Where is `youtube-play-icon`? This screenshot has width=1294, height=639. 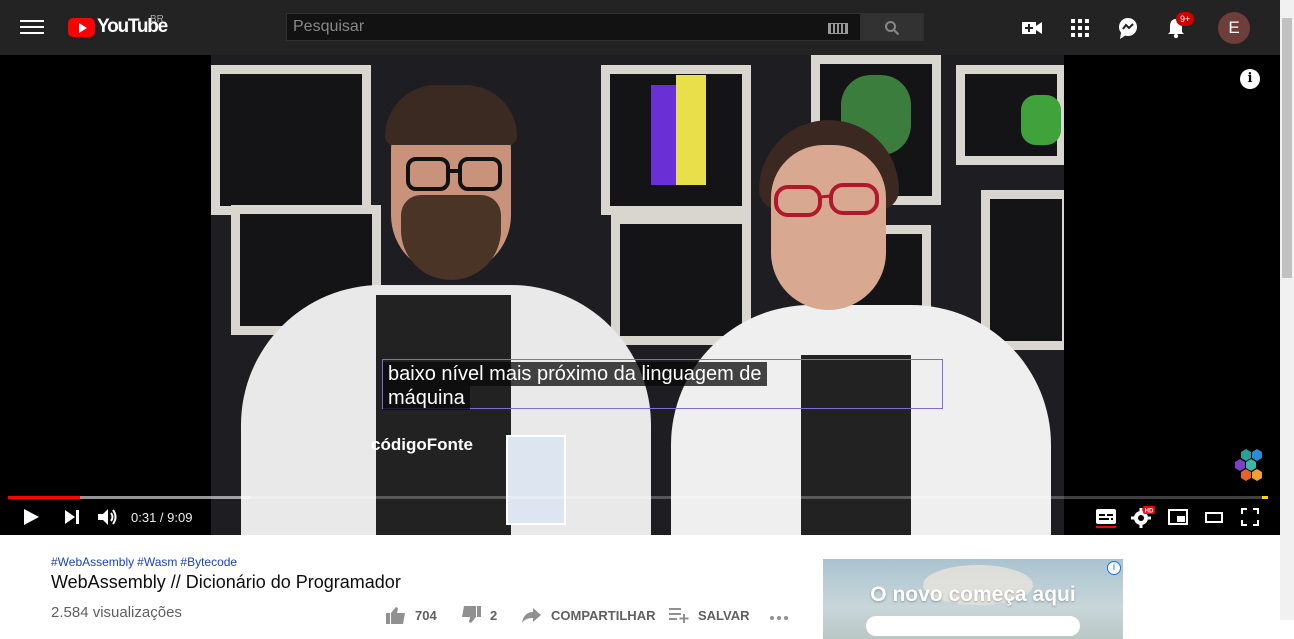 youtube-play-icon is located at coordinates (81, 27).